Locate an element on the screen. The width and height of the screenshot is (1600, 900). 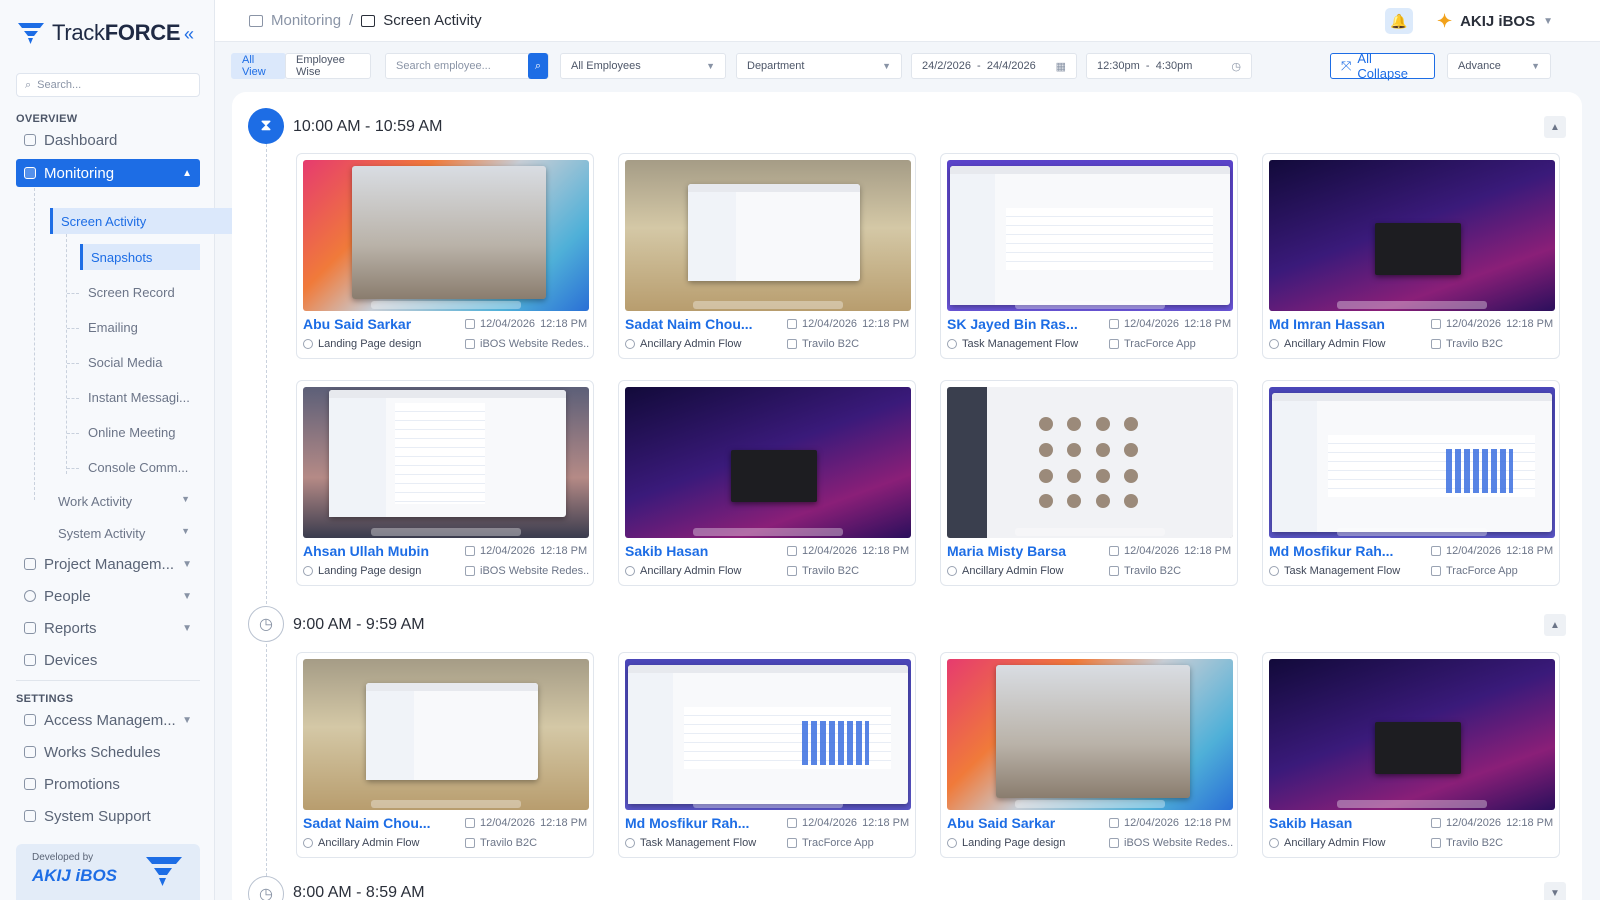
date-range-picker: 24/2/2026 - 24/4/2026 ▦ is located at coordinates (994, 66).